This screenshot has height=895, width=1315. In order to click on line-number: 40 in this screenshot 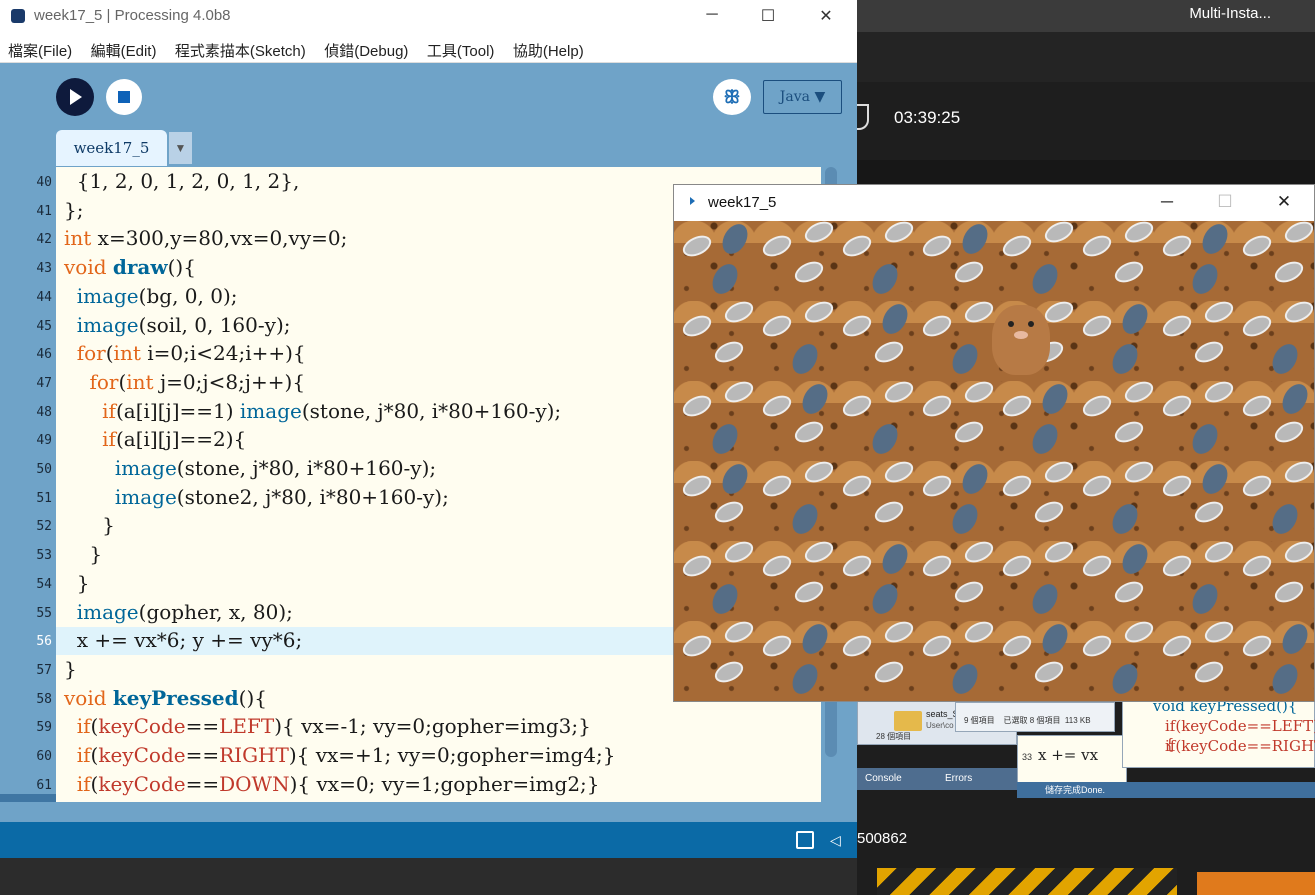, I will do `click(44, 182)`.